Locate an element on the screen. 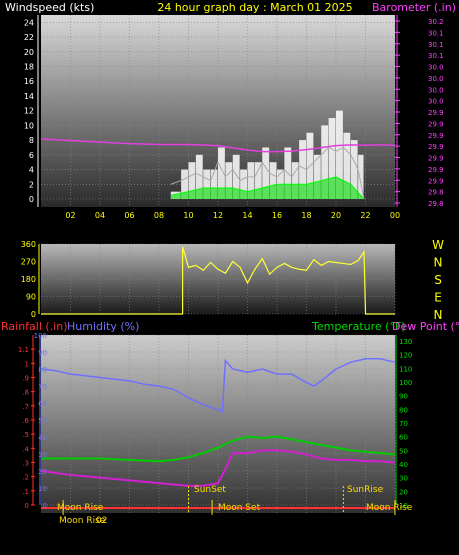 This screenshot has height=555, width=459. rain-tick-label: 1 is located at coordinates (27, 364).